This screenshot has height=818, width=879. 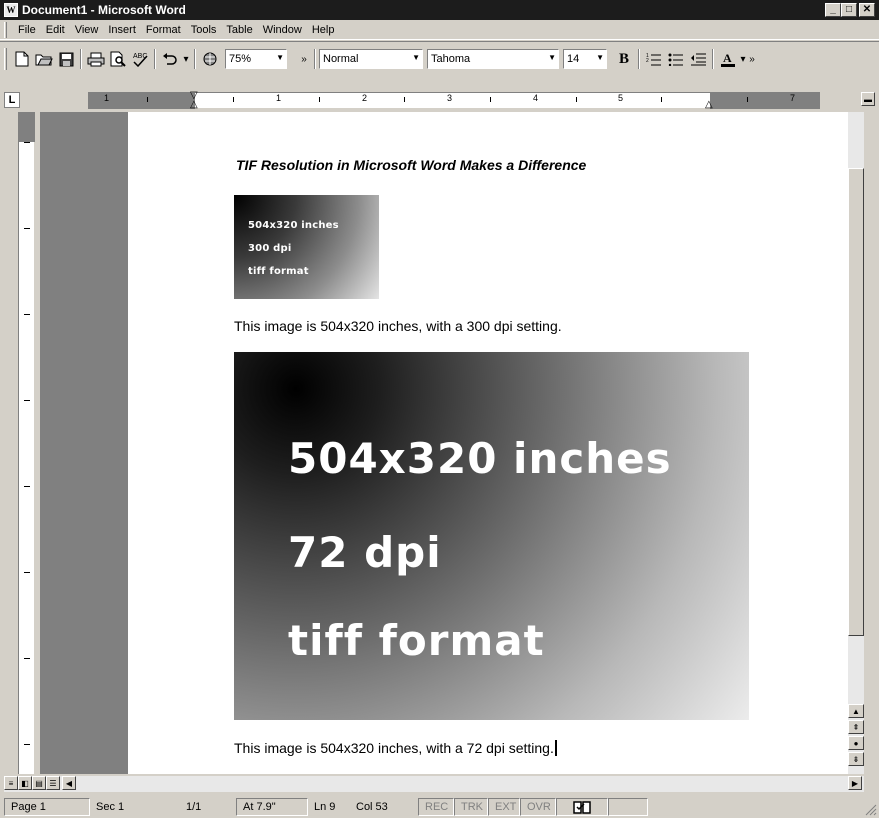 I want to click on word-document-icon: W, so click(x=11, y=10).